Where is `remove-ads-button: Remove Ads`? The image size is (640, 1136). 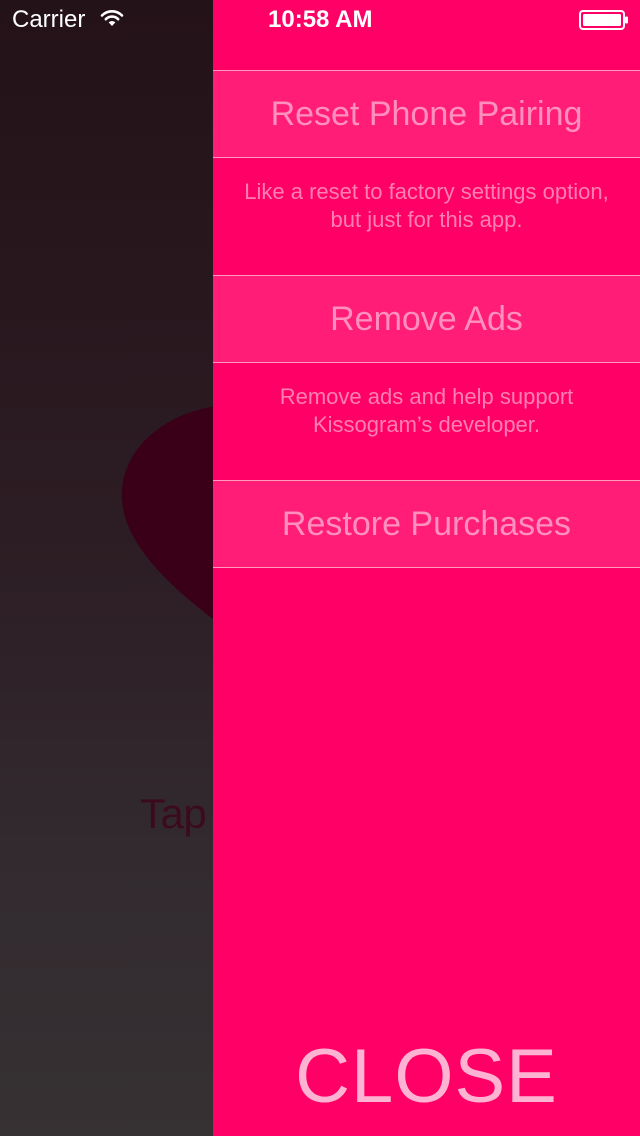
remove-ads-button: Remove Ads is located at coordinates (426, 319).